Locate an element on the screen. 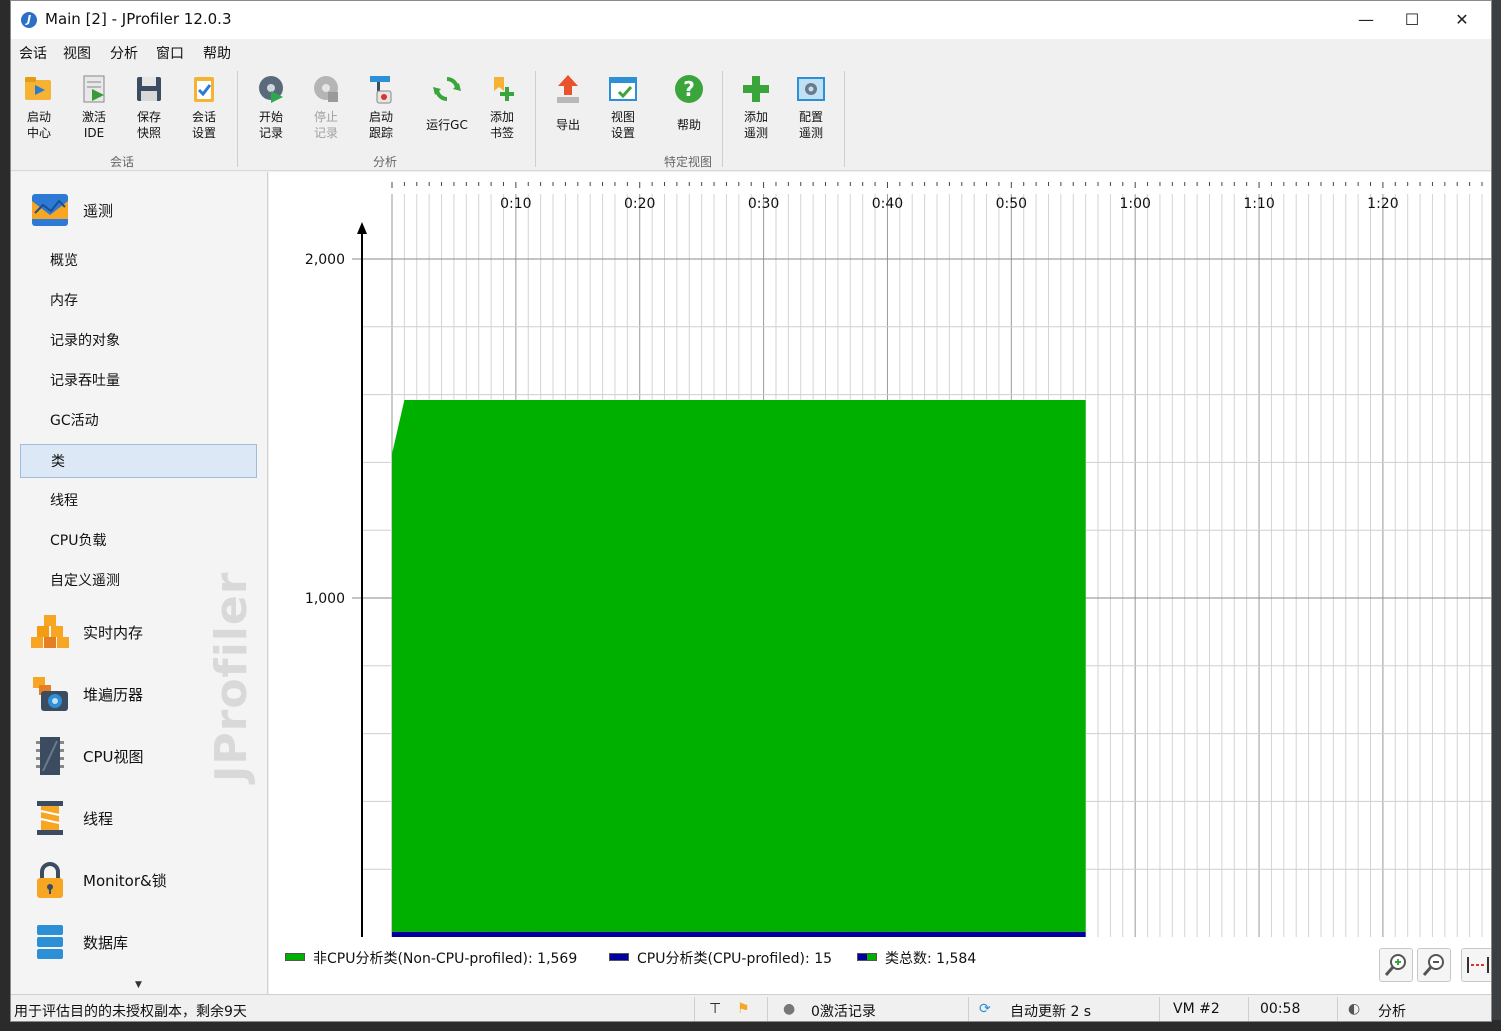 The image size is (1501, 1031). telemetry-icon is located at coordinates (50, 210).